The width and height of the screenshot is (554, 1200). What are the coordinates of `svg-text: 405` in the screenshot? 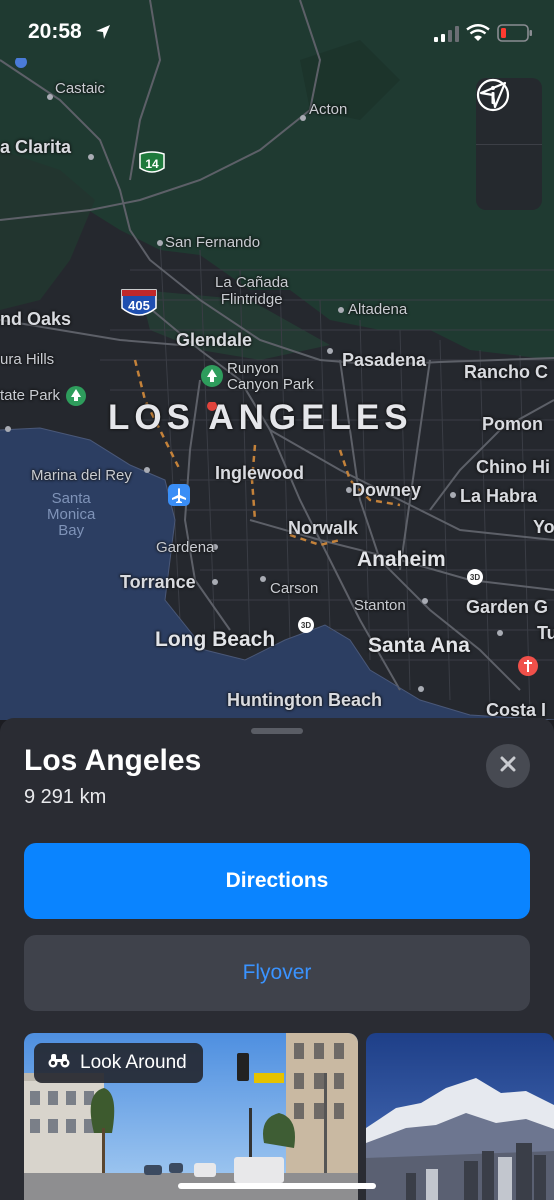 It's located at (139, 305).